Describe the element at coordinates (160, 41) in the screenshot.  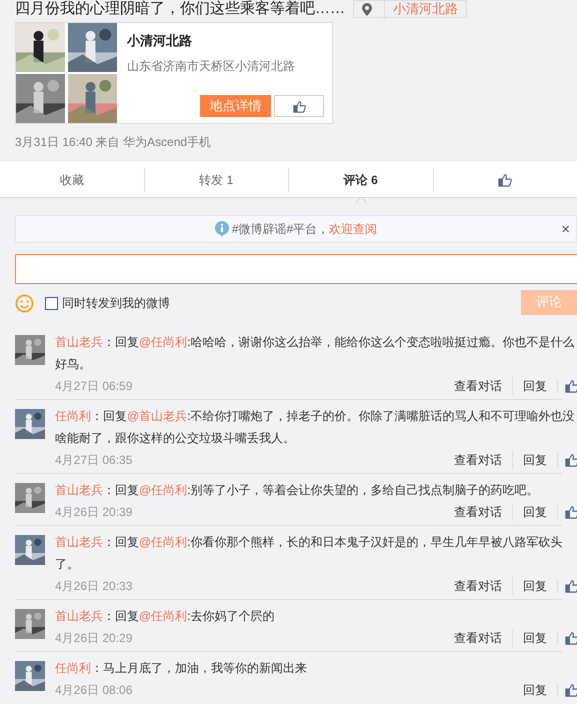
I see `place-name: 小清河北路` at that location.